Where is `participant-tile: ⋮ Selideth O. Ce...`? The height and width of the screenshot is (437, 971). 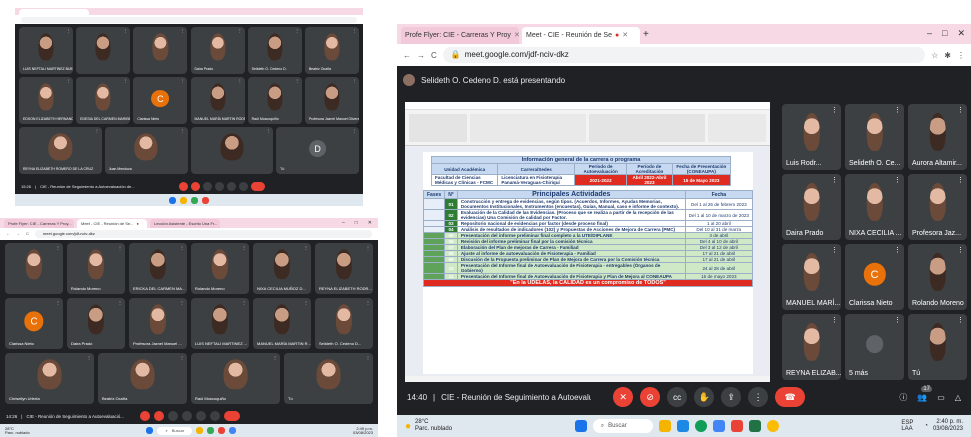
participant-tile: ⋮ Selideth O. Ce... is located at coordinates (874, 137).